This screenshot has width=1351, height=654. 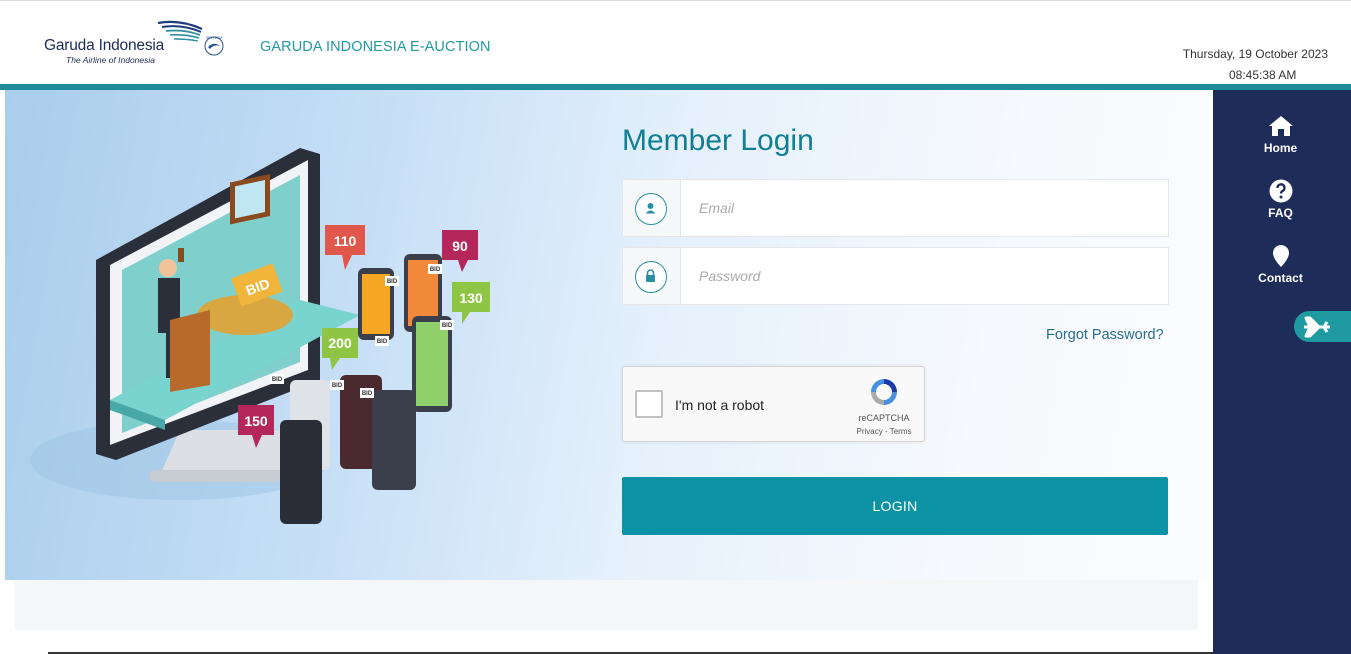 What do you see at coordinates (256, 421) in the screenshot?
I see `bid-bubble-5-text: 150` at bounding box center [256, 421].